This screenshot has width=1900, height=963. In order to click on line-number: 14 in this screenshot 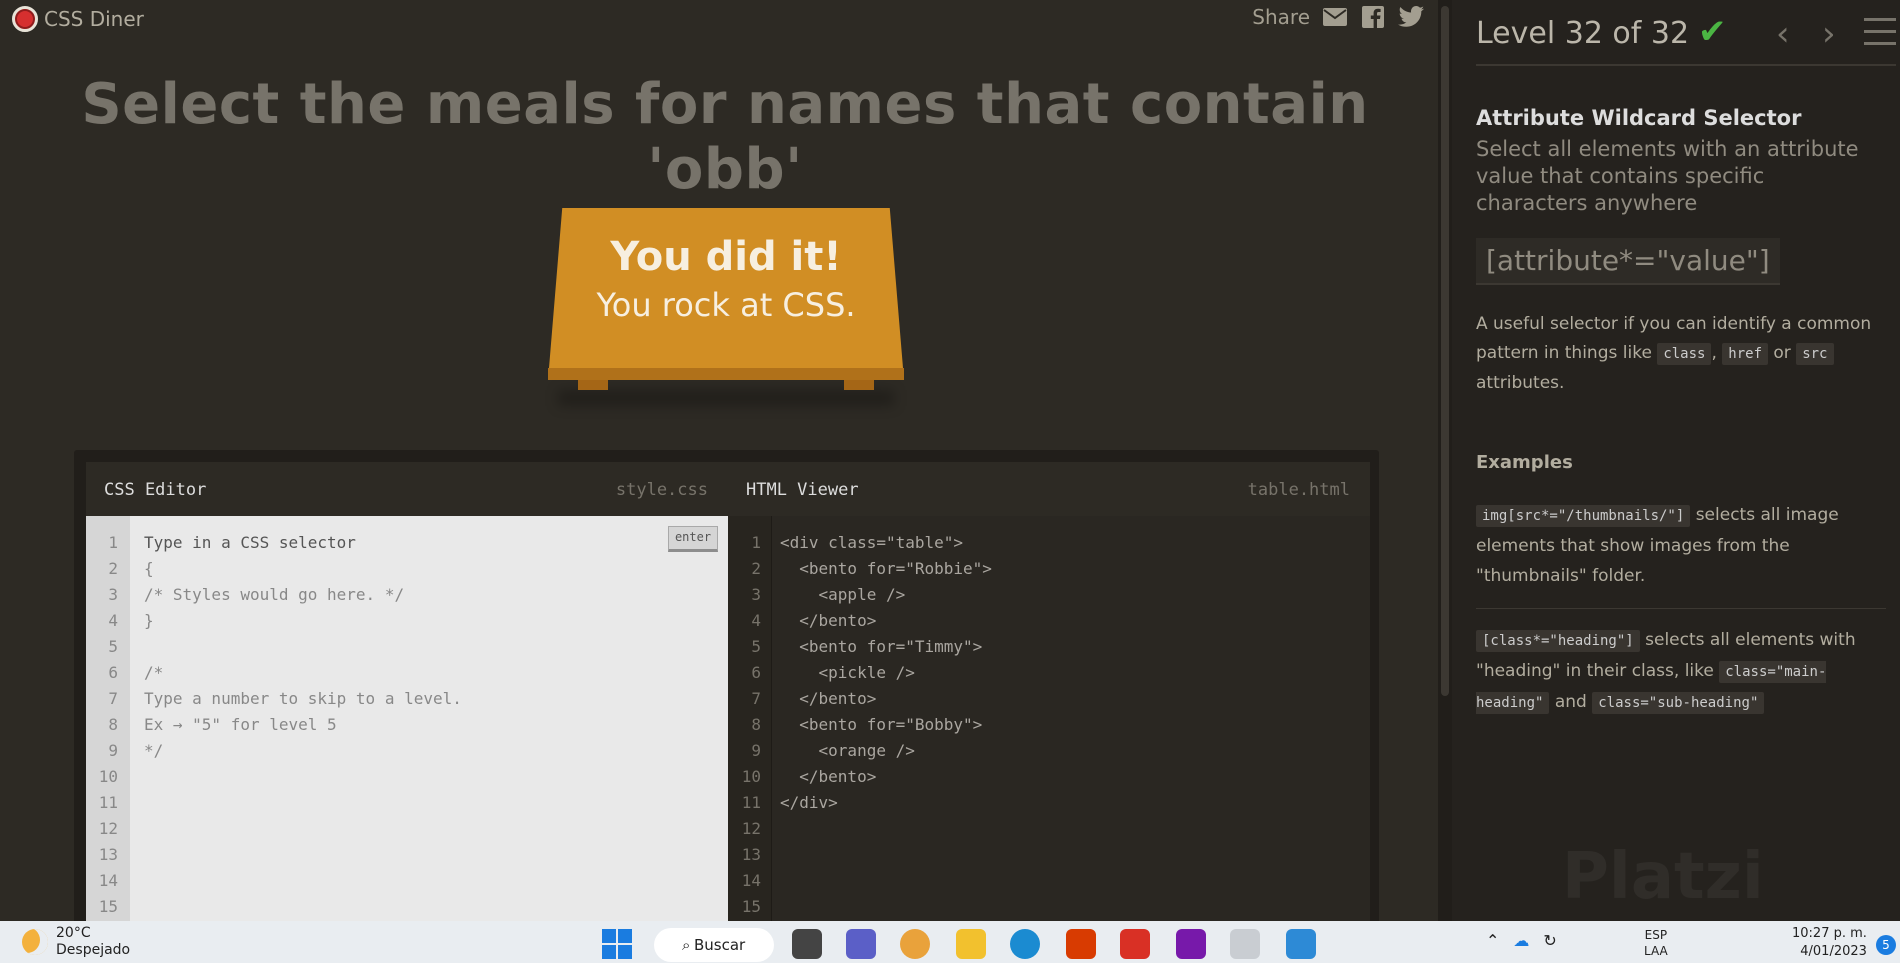, I will do `click(751, 880)`.